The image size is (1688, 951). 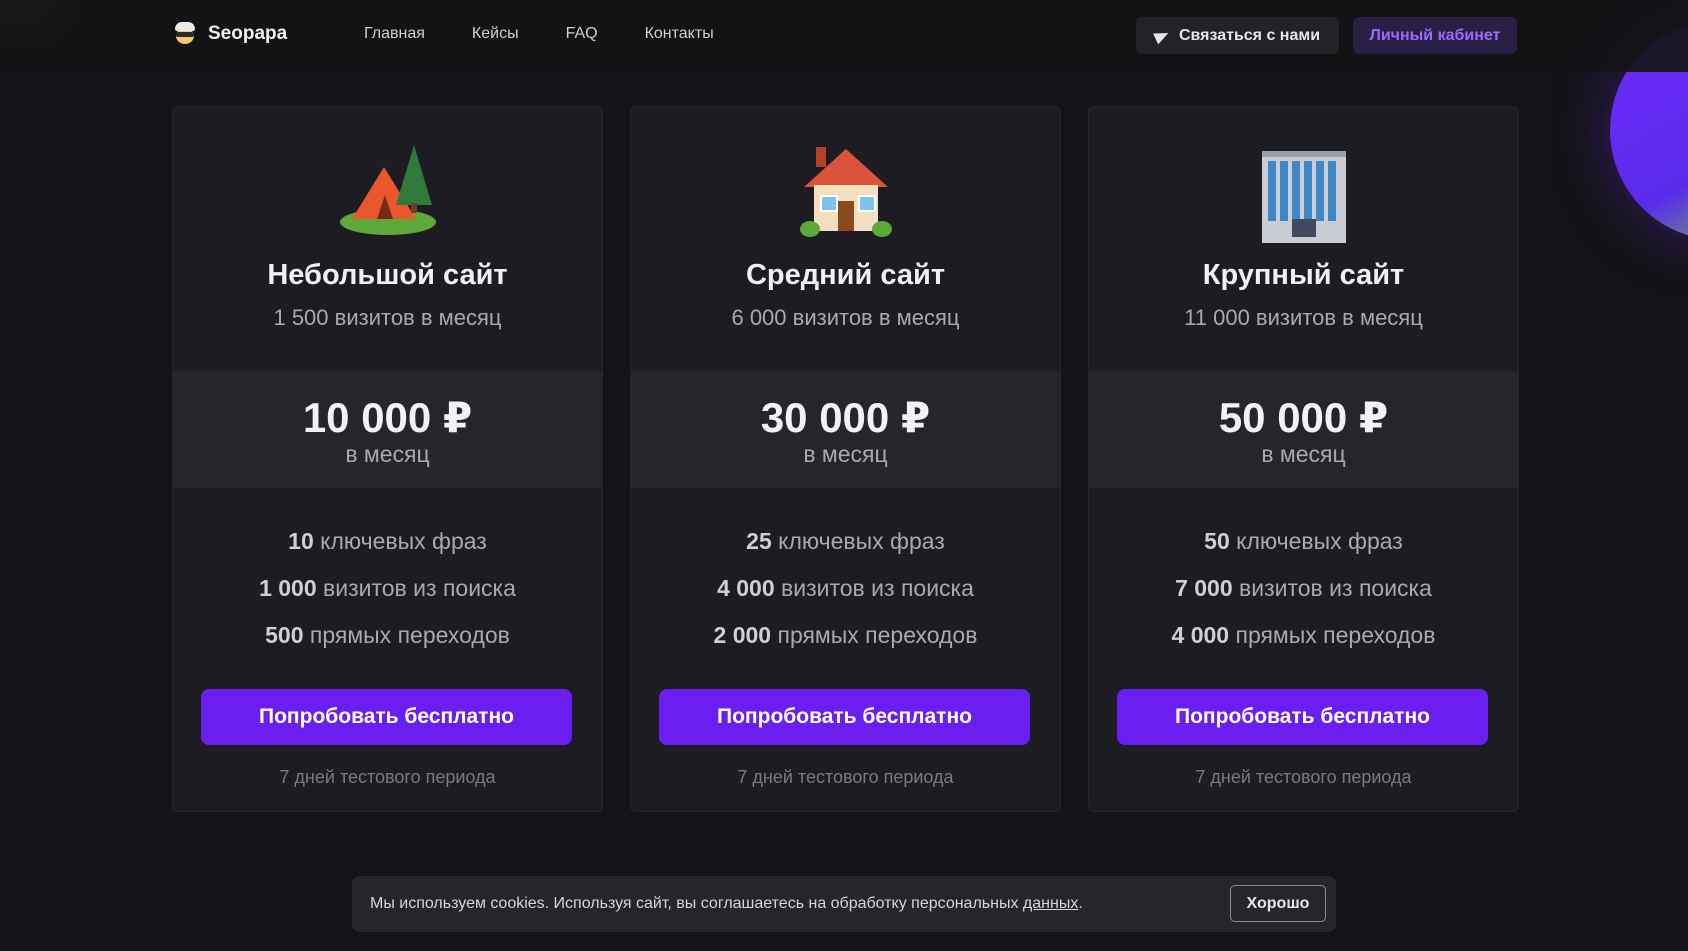 What do you see at coordinates (1050, 903) in the screenshot?
I see `privacy-link: данных` at bounding box center [1050, 903].